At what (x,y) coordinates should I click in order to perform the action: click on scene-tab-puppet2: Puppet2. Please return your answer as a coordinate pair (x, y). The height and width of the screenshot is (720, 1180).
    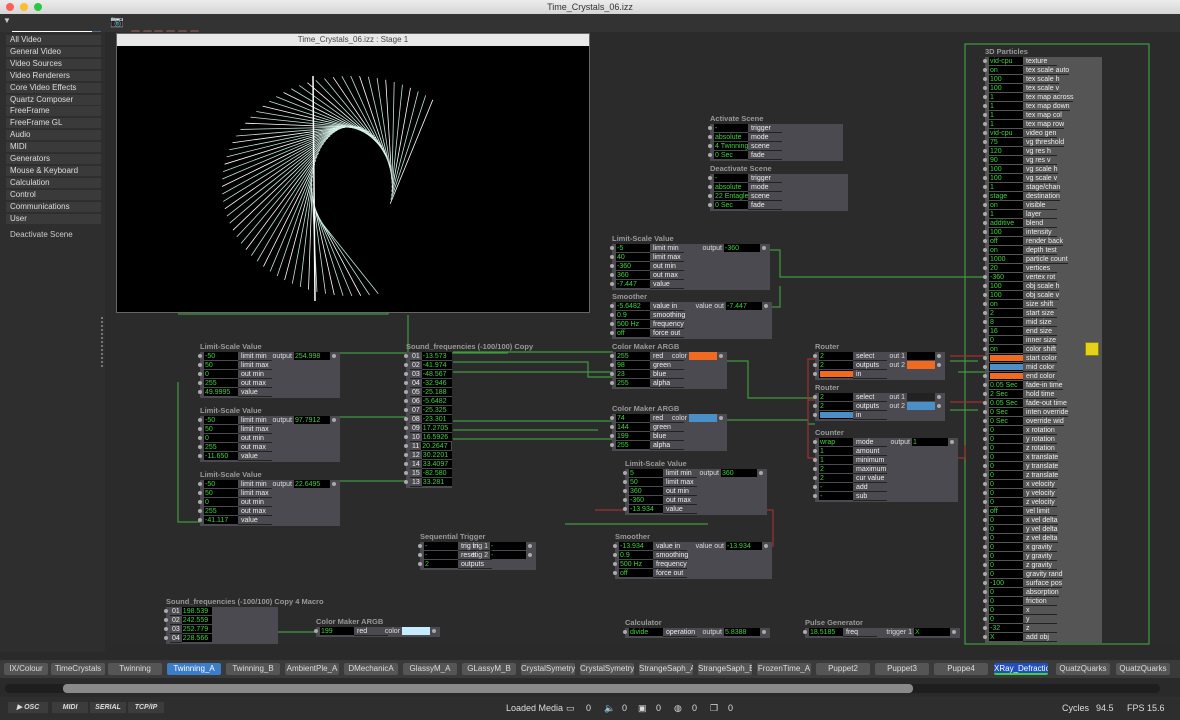
    Looking at the image, I should click on (843, 669).